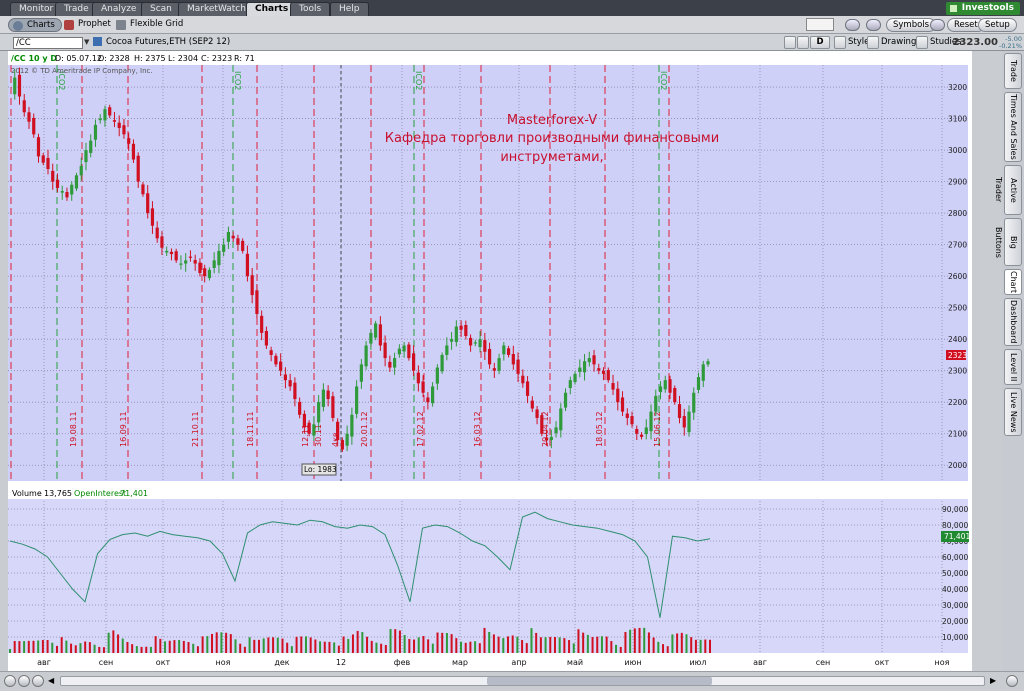 The height and width of the screenshot is (691, 1024). What do you see at coordinates (873, 25) in the screenshot?
I see `link-icon` at bounding box center [873, 25].